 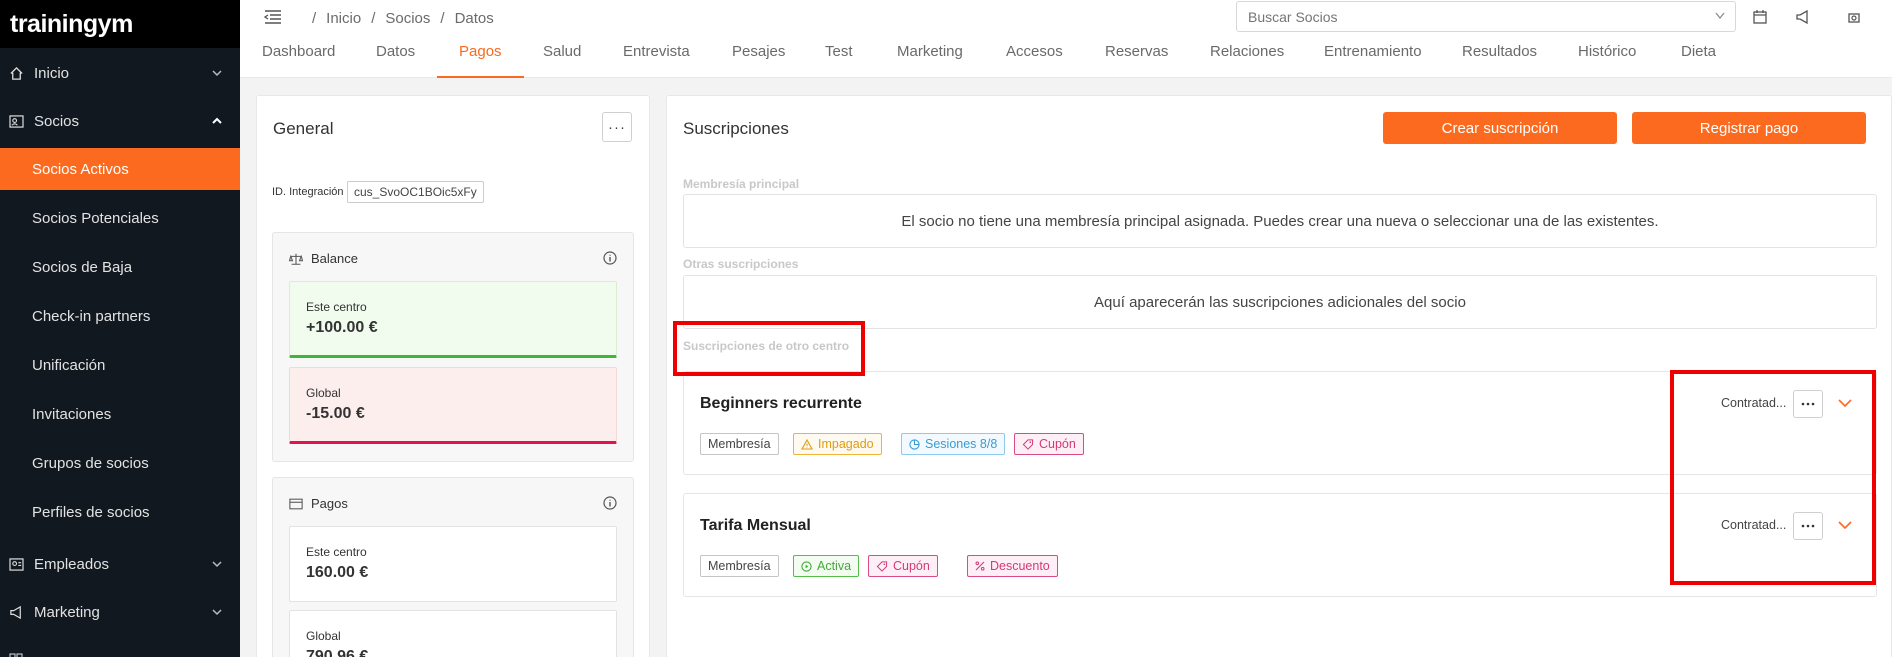 I want to click on general-more-button: ···, so click(x=617, y=127).